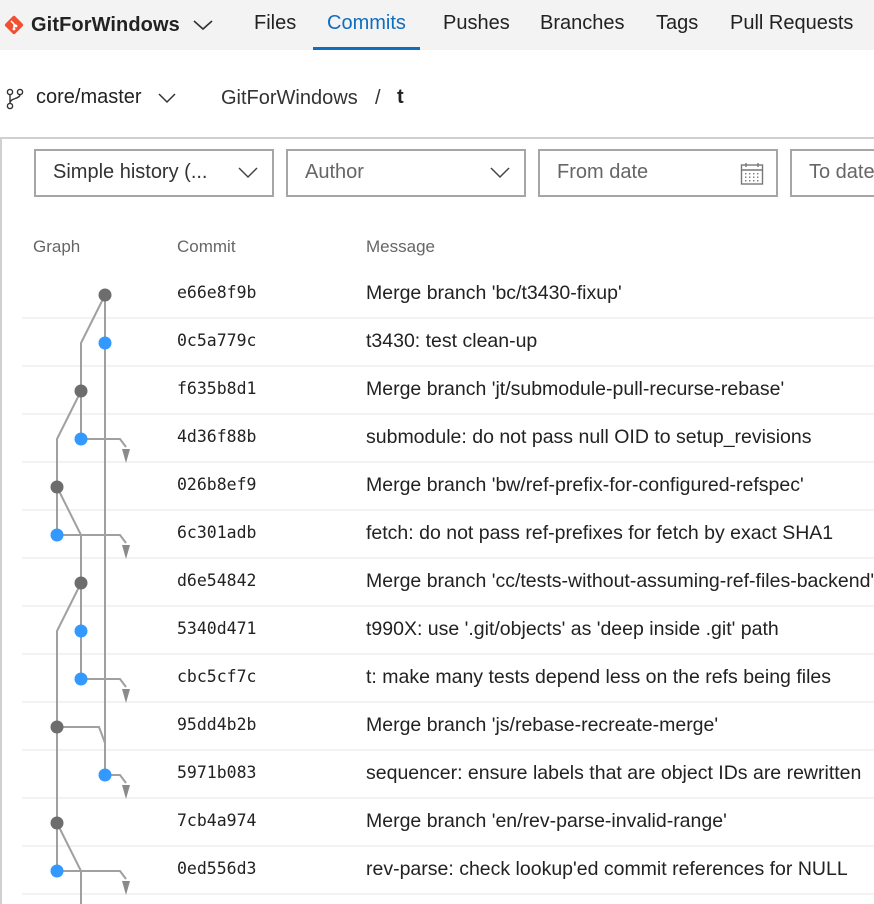 Image resolution: width=874 pixels, height=904 pixels. I want to click on commit-message: Merge branch 'js/rebase-recreate-merge', so click(542, 725).